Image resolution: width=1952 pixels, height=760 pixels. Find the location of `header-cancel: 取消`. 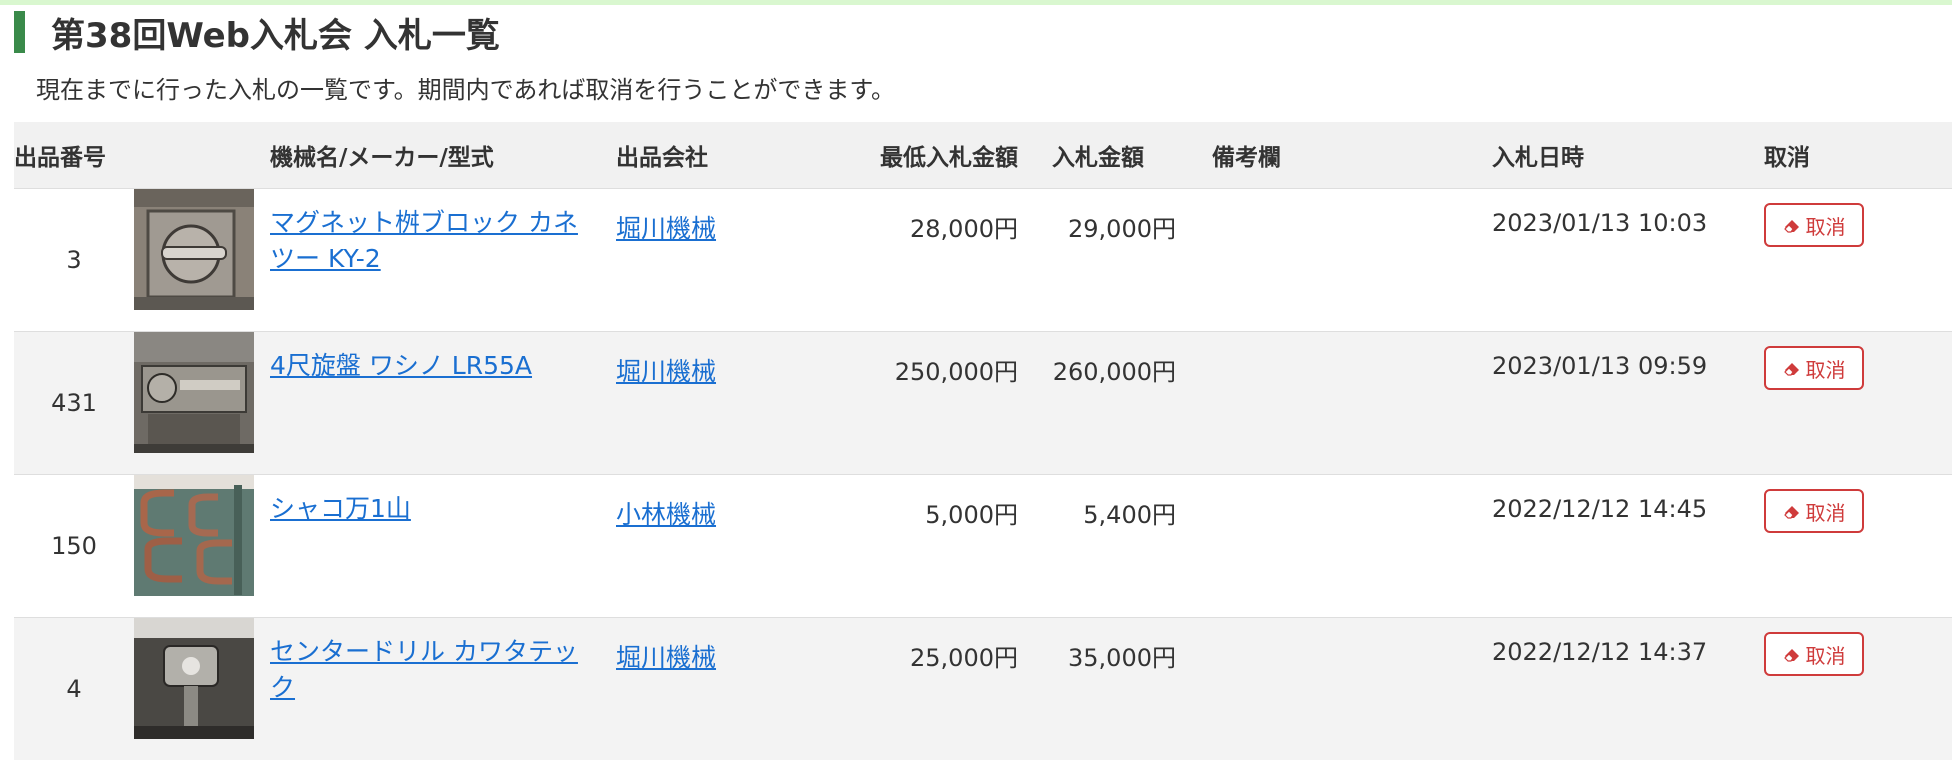

header-cancel: 取消 is located at coordinates (1858, 155).